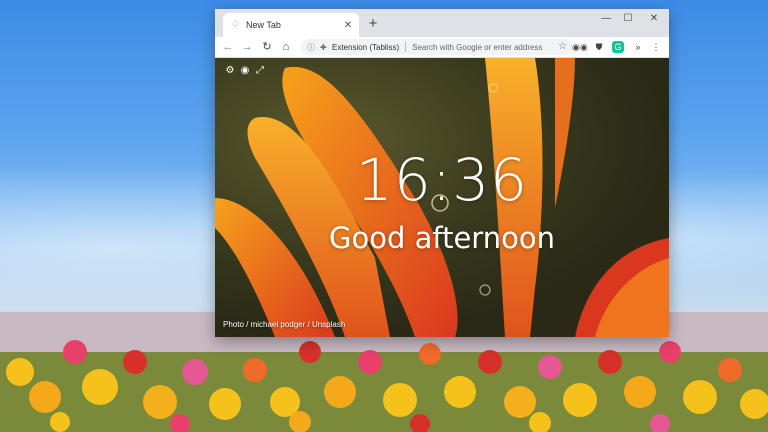 Image resolution: width=768 pixels, height=432 pixels. Describe the element at coordinates (228, 47) in the screenshot. I see `back-button: ←` at that location.